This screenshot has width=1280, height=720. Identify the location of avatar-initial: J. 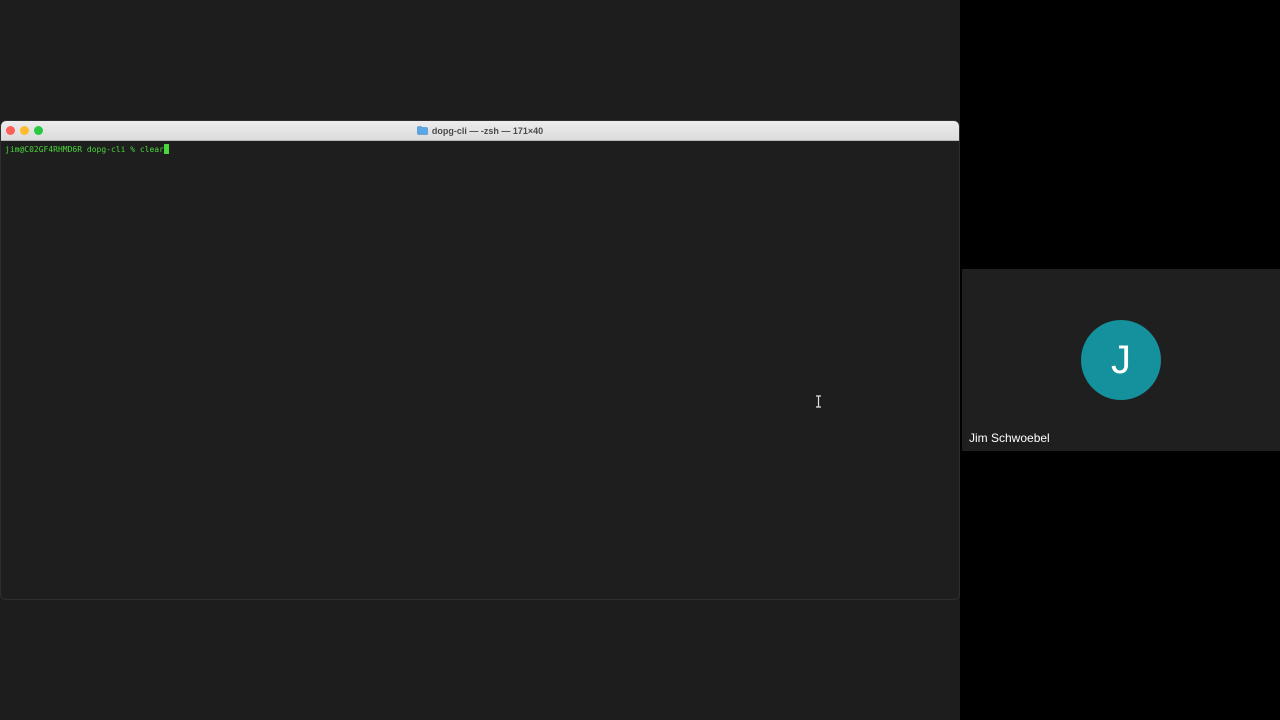
(1121, 359).